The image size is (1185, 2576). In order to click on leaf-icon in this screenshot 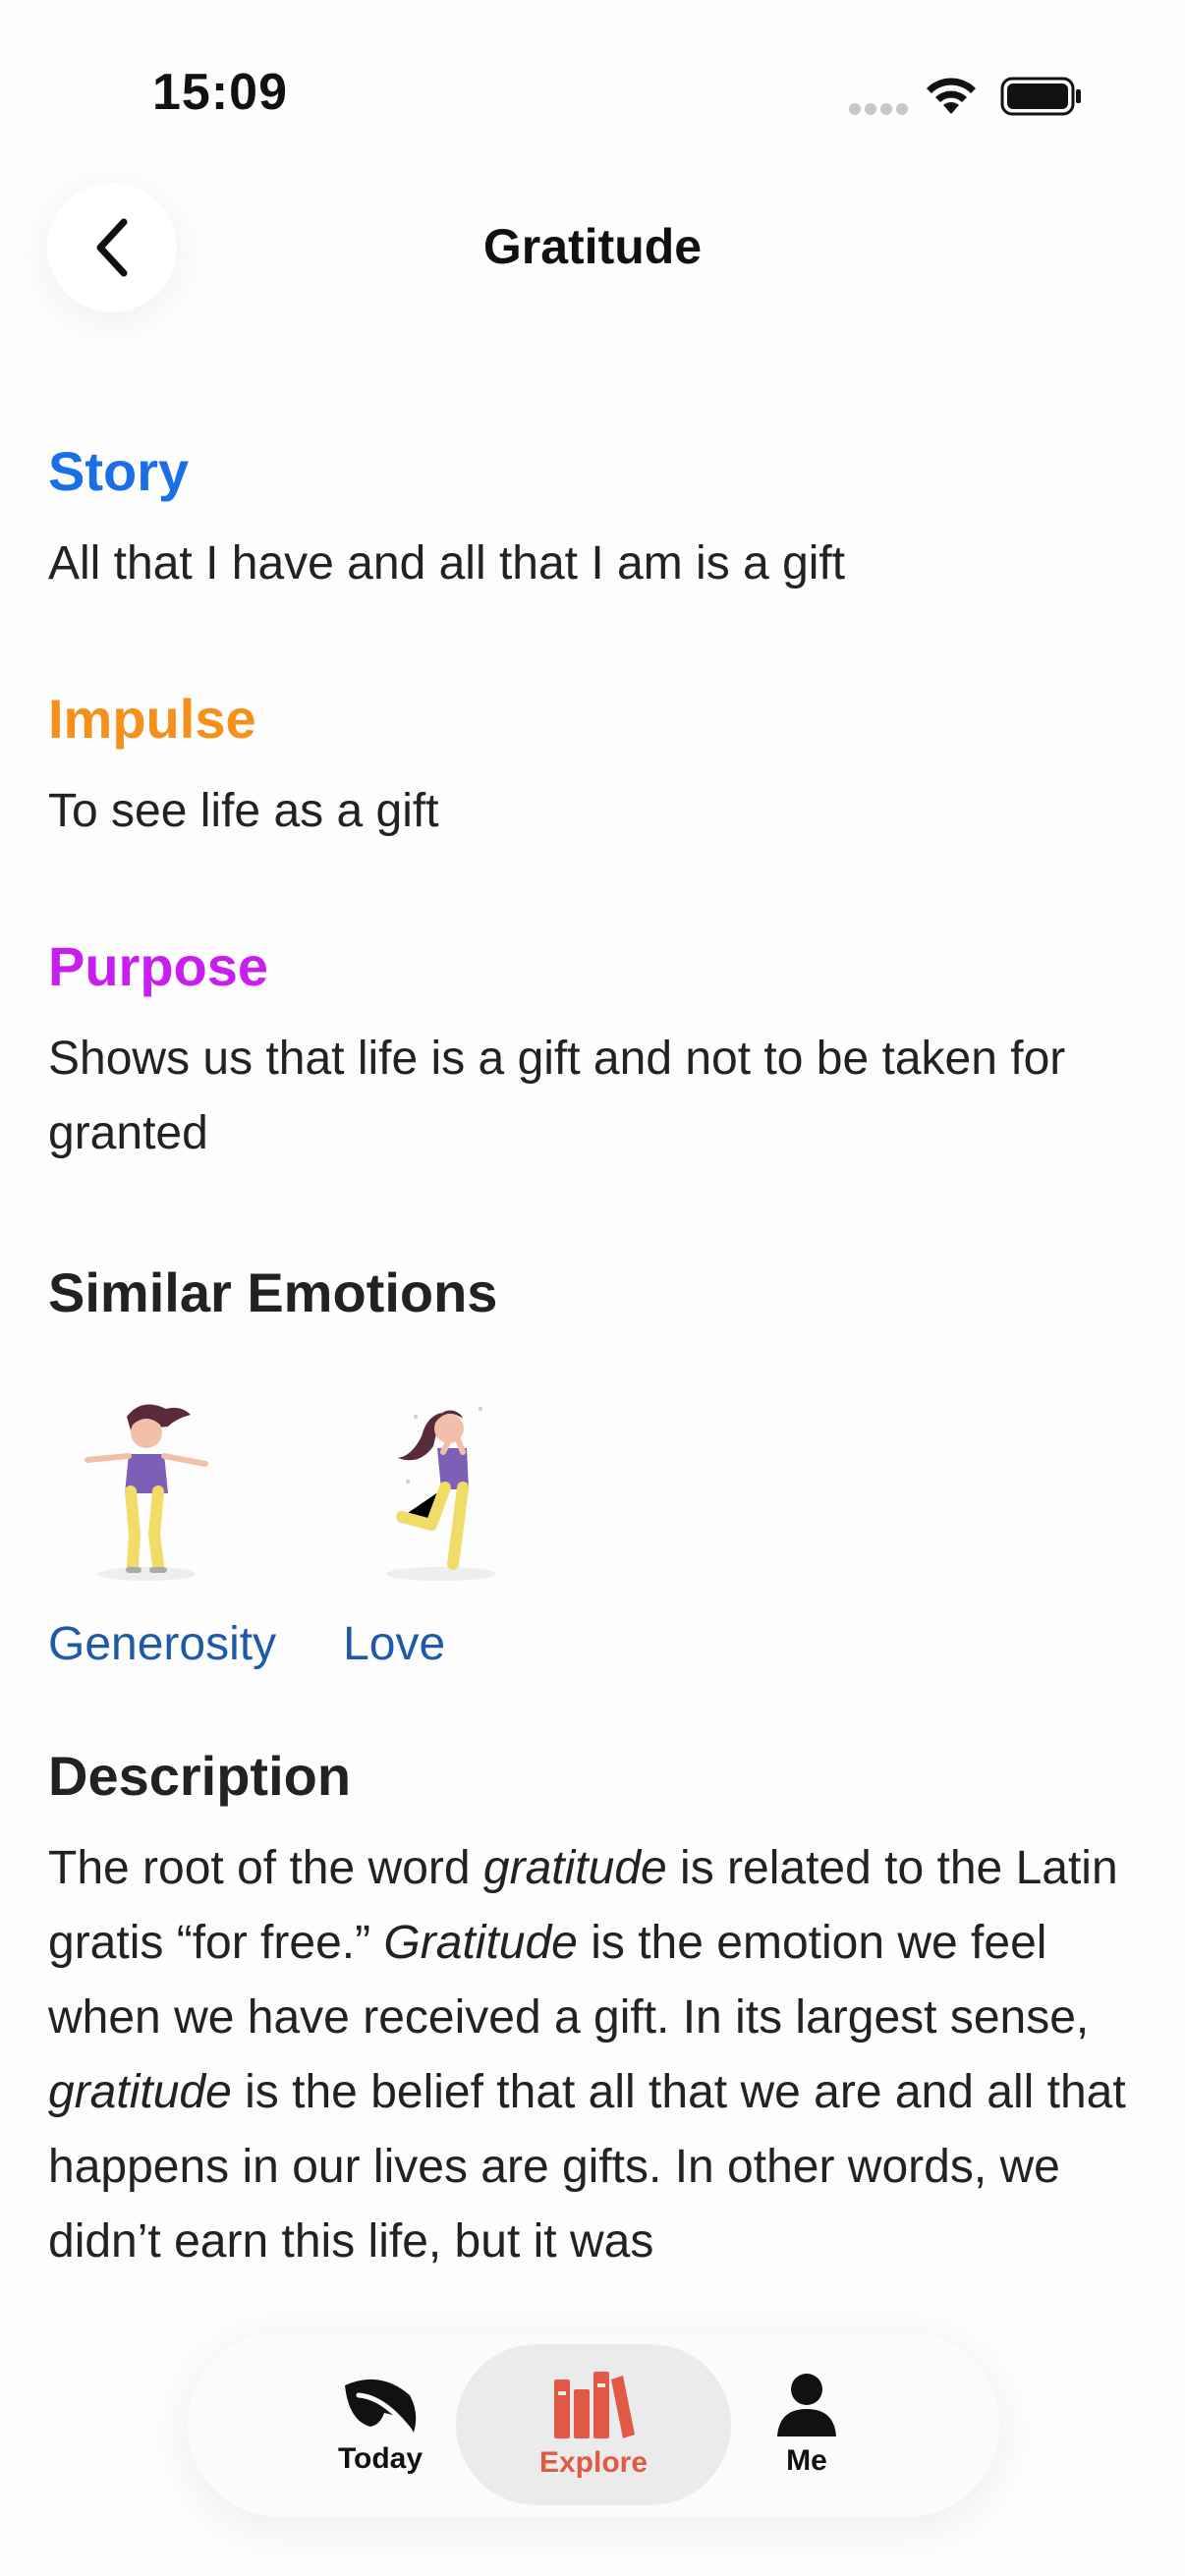, I will do `click(381, 2406)`.